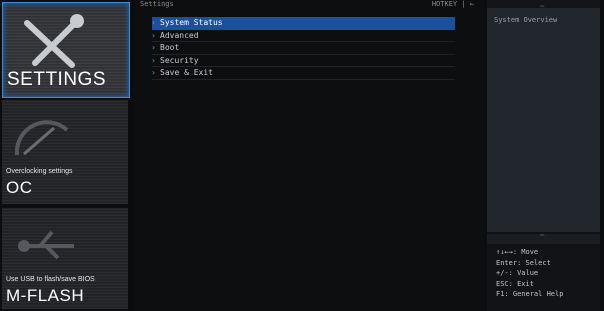 This screenshot has width=604, height=311. What do you see at coordinates (517, 273) in the screenshot?
I see `help-value: +/-: Value` at bounding box center [517, 273].